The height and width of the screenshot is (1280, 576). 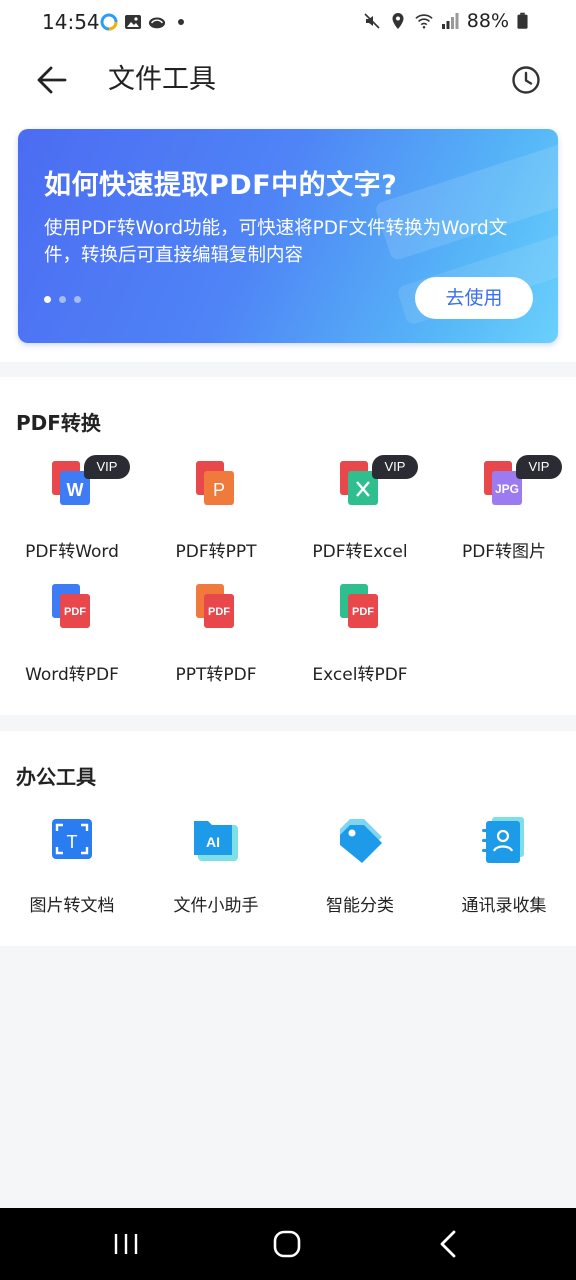 I want to click on clock-icon, so click(x=526, y=80).